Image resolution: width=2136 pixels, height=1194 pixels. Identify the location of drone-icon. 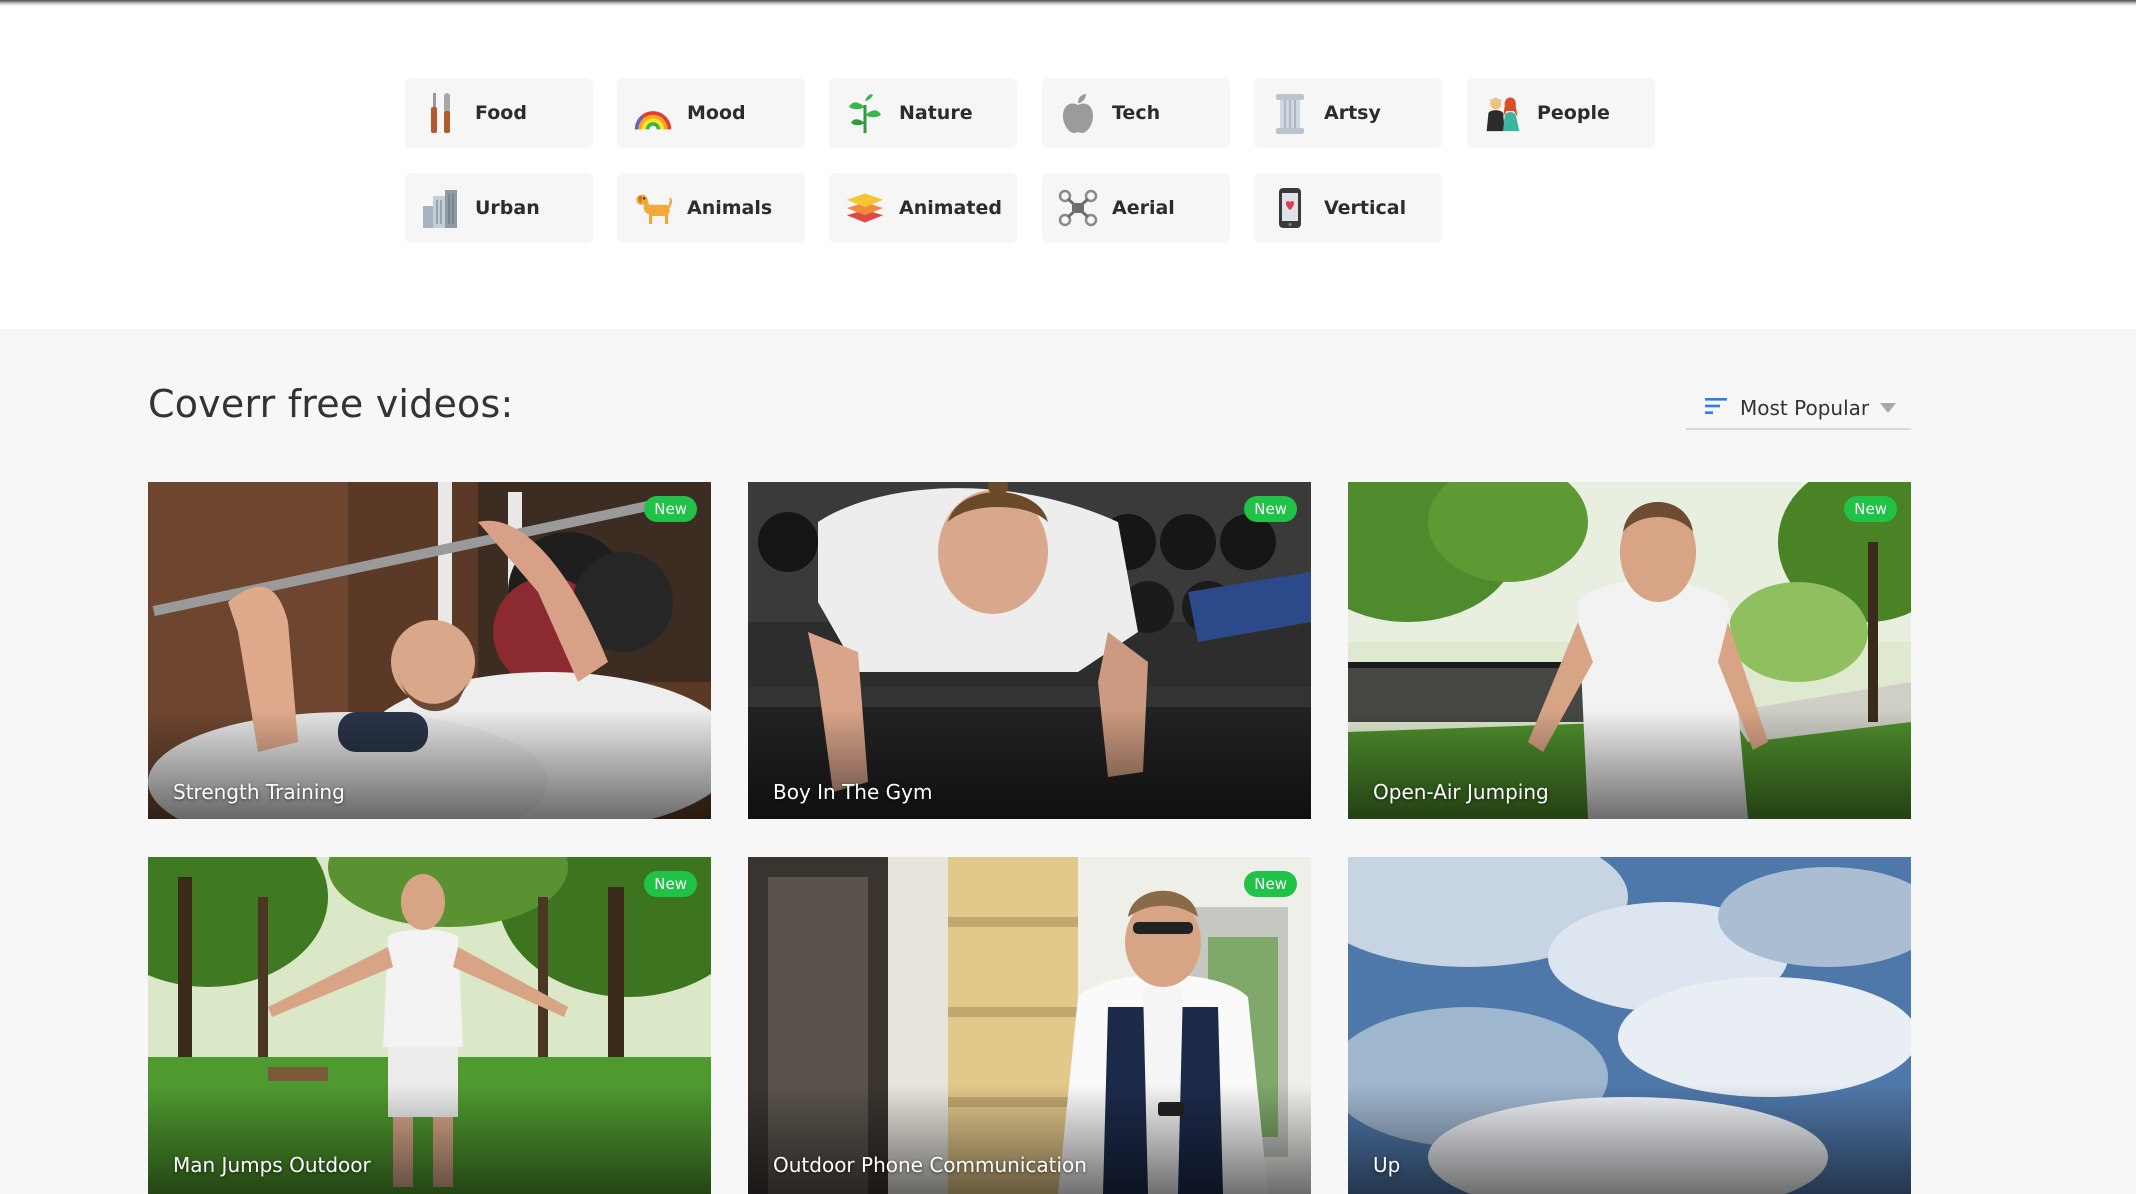
(1078, 208).